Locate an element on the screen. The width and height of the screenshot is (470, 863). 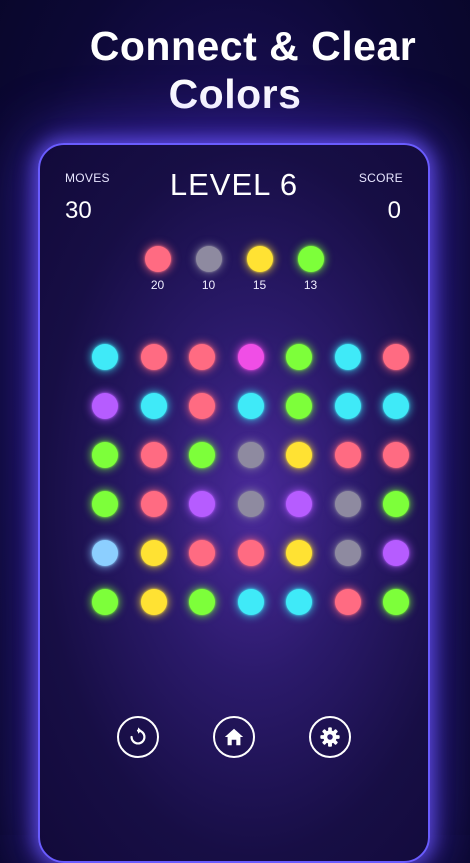
bottom-controls is located at coordinates (234, 737).